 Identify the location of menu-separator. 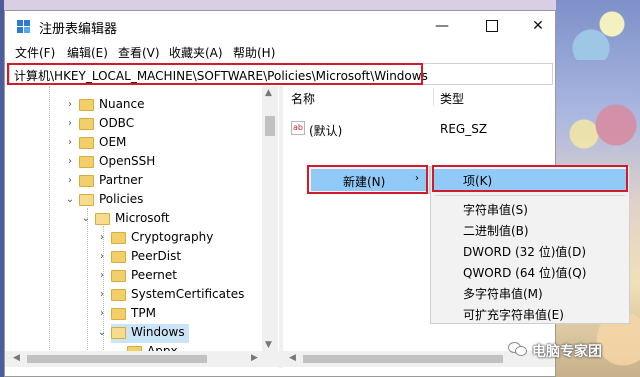
(530, 195).